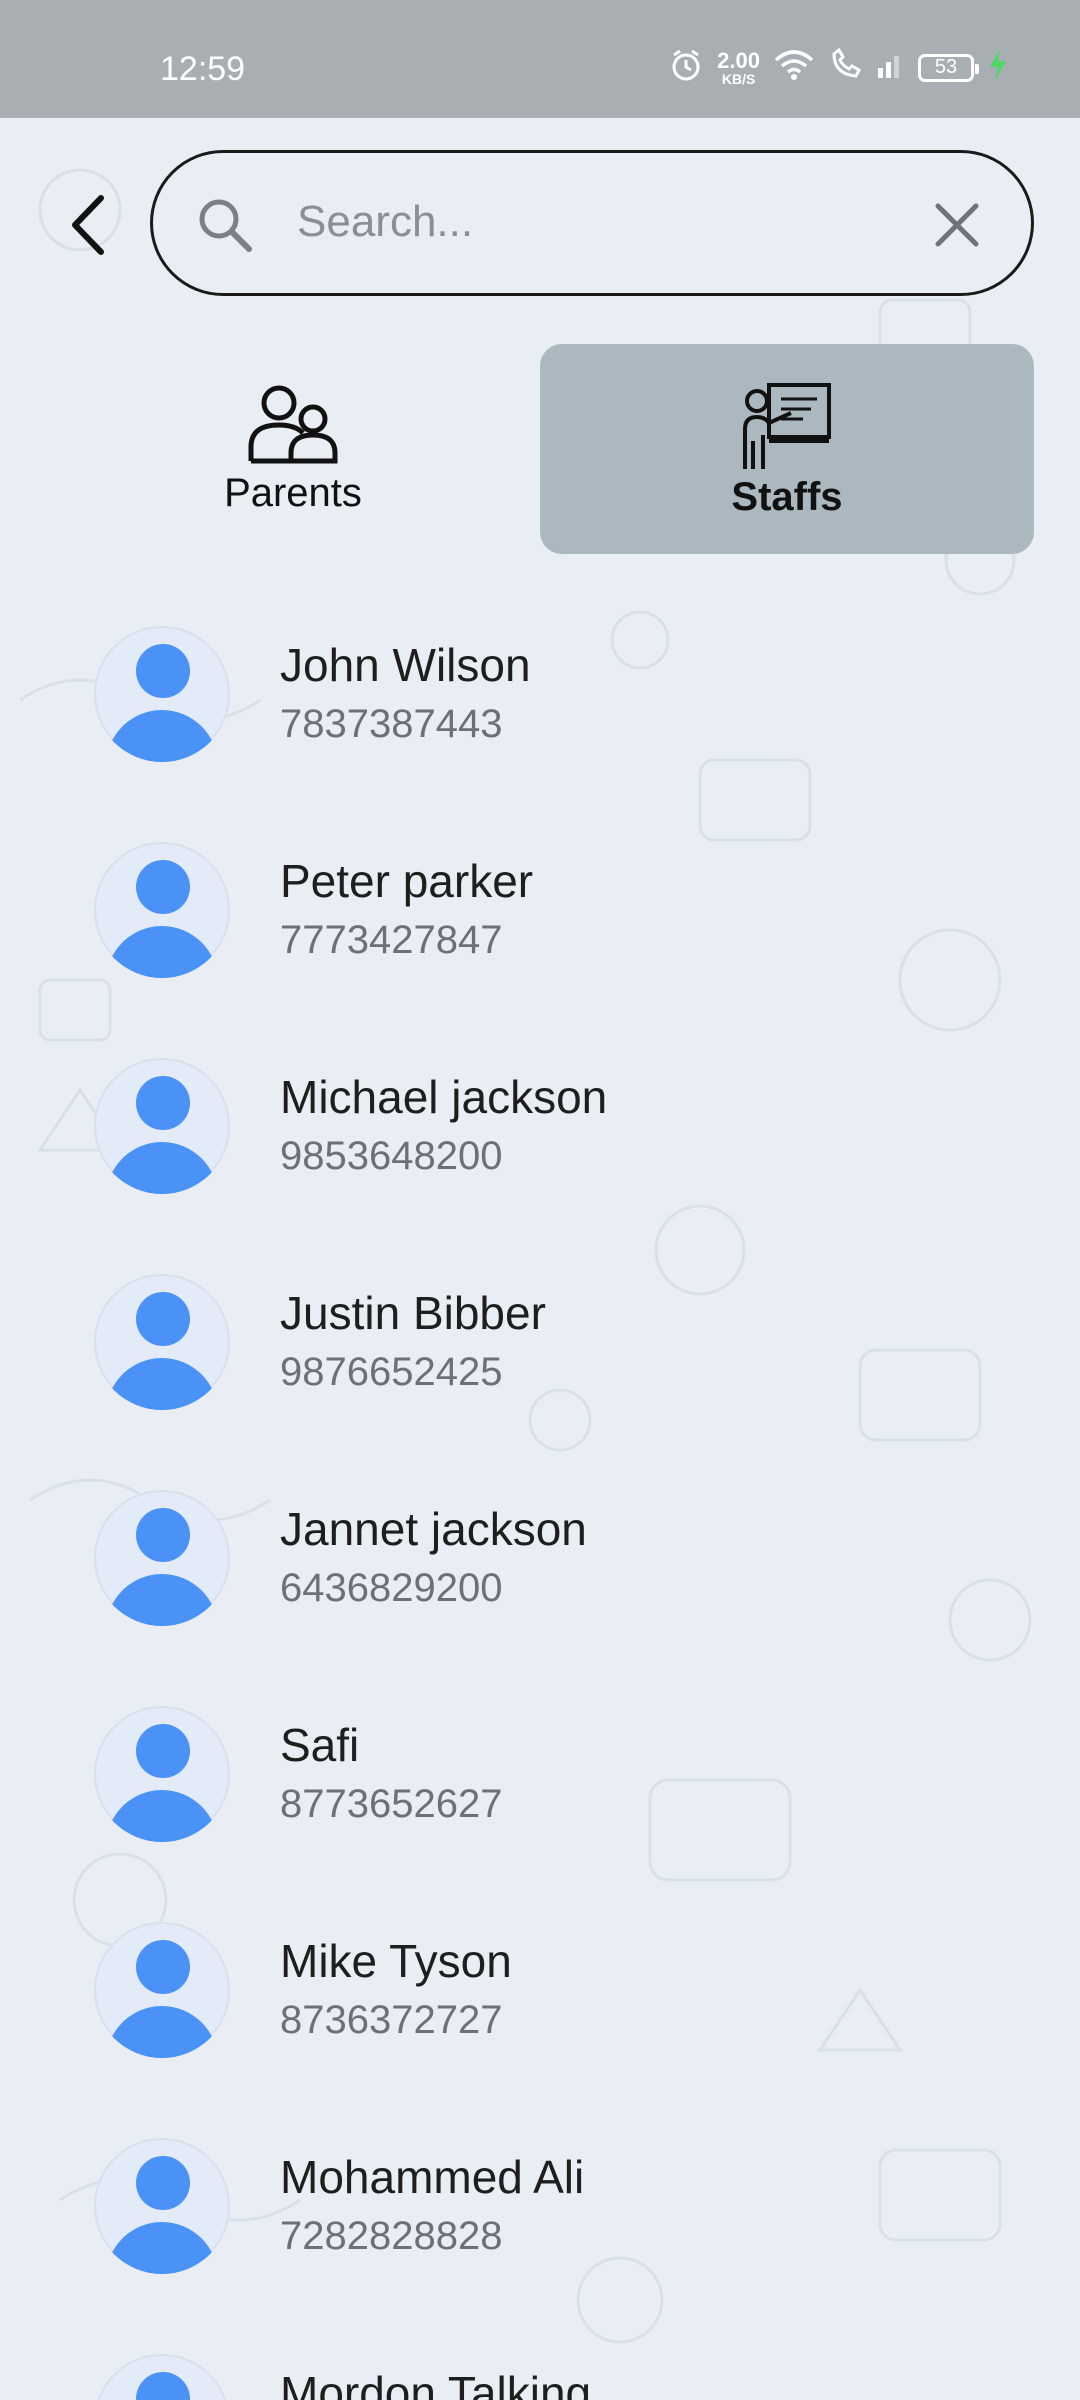 This screenshot has height=2400, width=1080. I want to click on contact-name: Jannet jackson, so click(433, 1529).